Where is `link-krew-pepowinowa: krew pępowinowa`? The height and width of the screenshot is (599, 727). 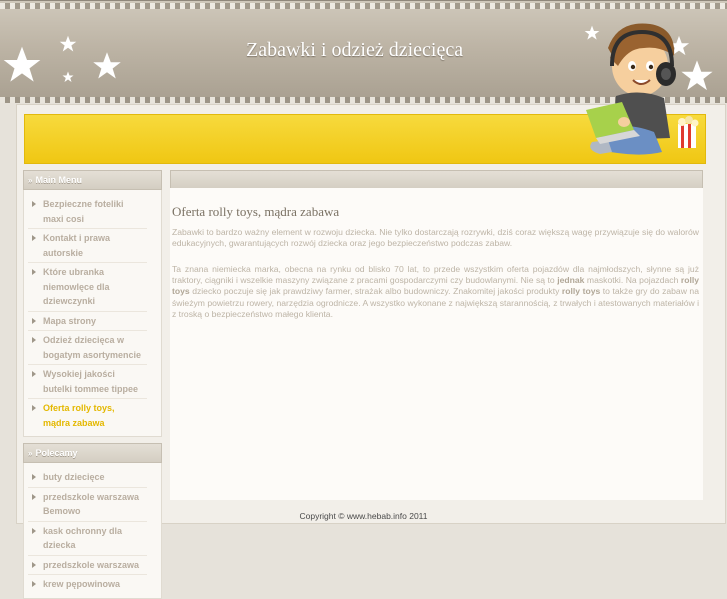
link-krew-pepowinowa: krew pępowinowa is located at coordinates (87, 584).